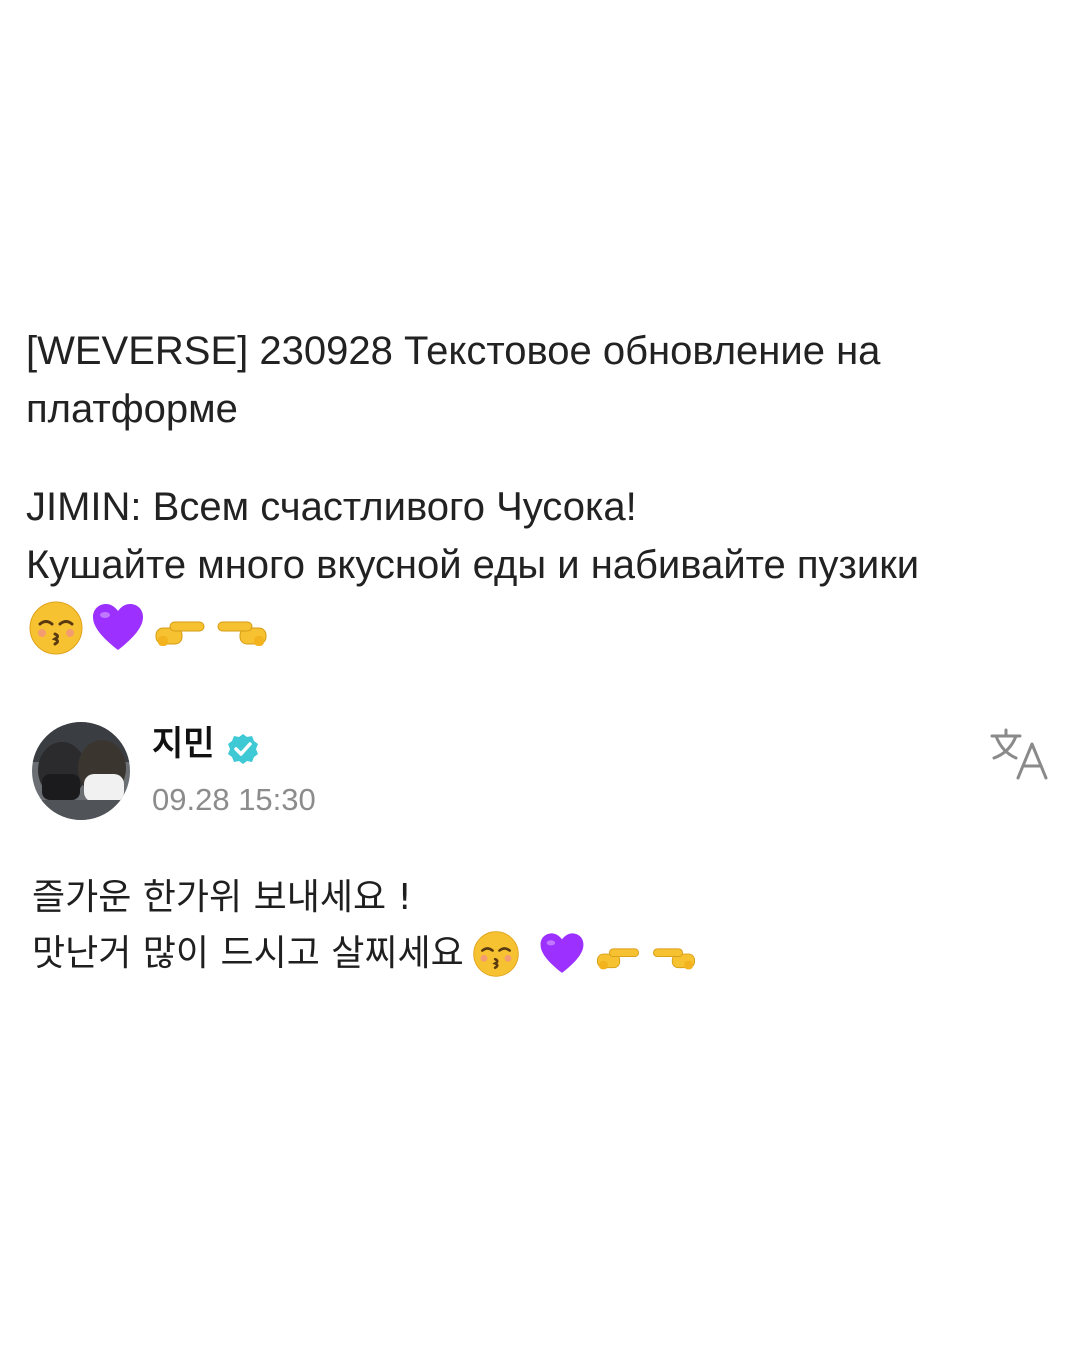 The image size is (1080, 1350). What do you see at coordinates (331, 507) in the screenshot?
I see `translation-line-1: JIMIN: Всем счастливого Чусока!` at bounding box center [331, 507].